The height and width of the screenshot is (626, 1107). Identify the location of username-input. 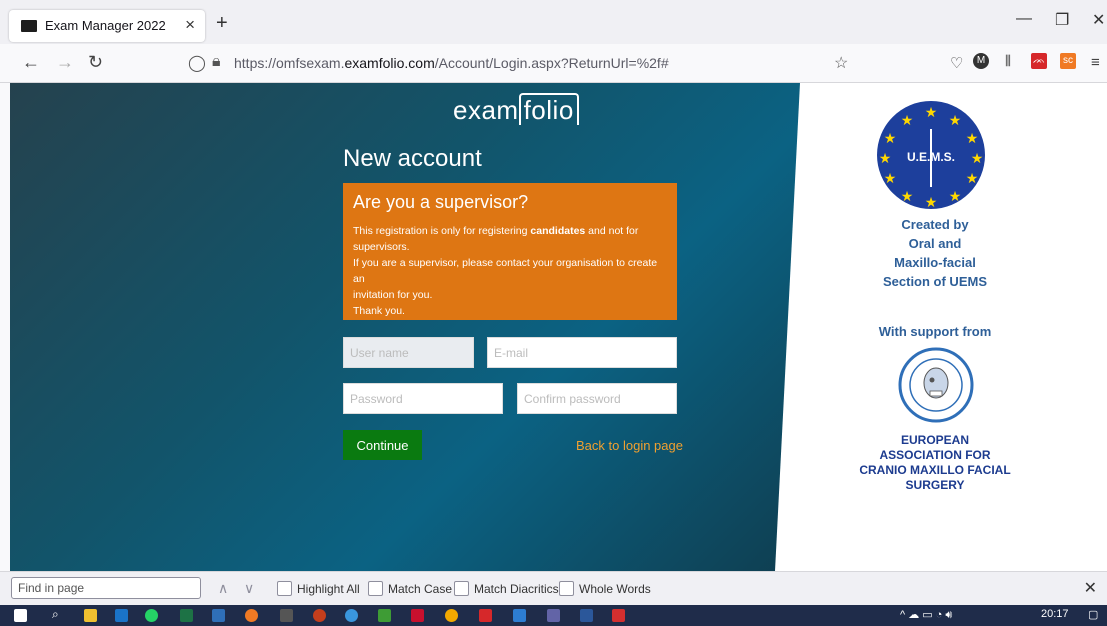
(408, 352).